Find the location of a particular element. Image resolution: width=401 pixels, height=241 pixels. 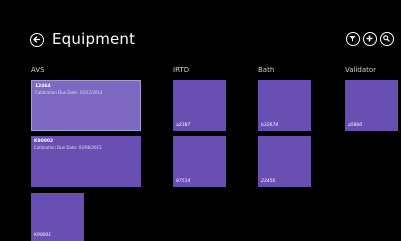

search-button is located at coordinates (387, 39).